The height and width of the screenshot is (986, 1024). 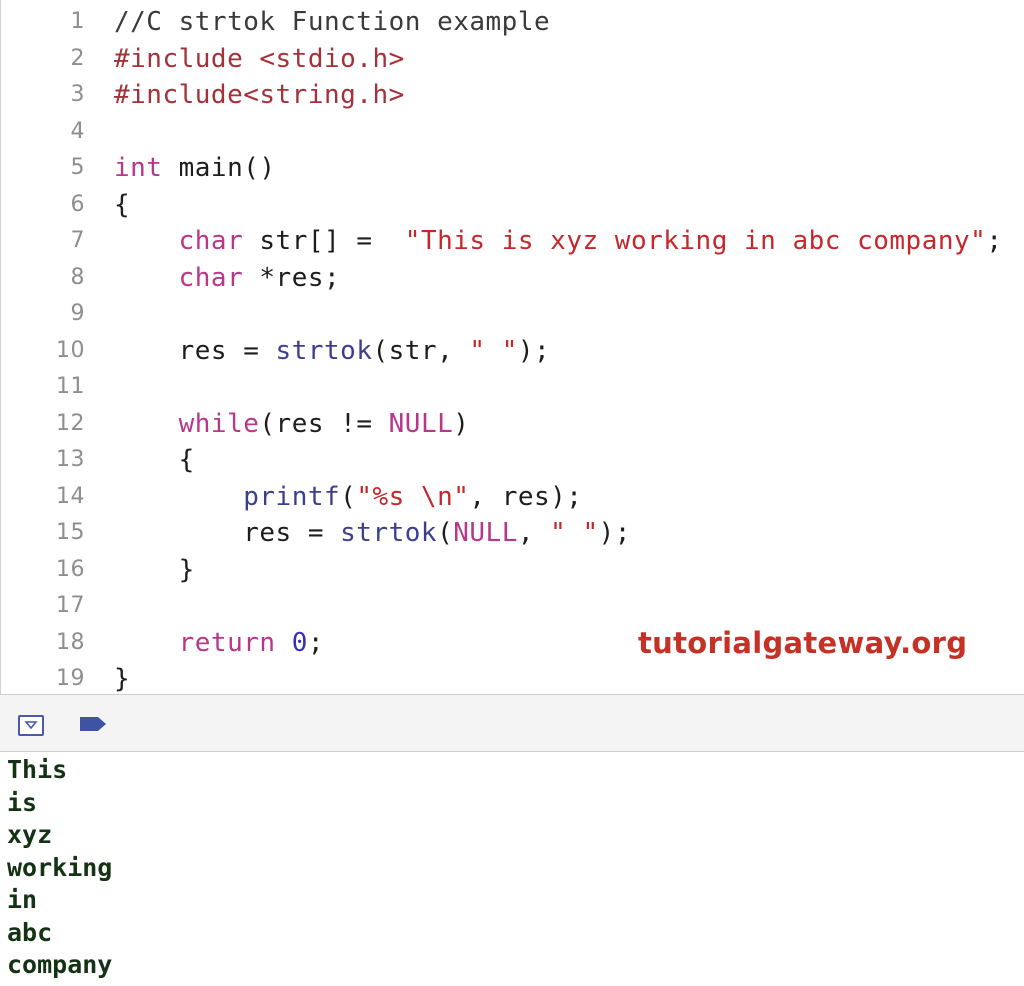 I want to click on line-code: {, so click(x=122, y=205).